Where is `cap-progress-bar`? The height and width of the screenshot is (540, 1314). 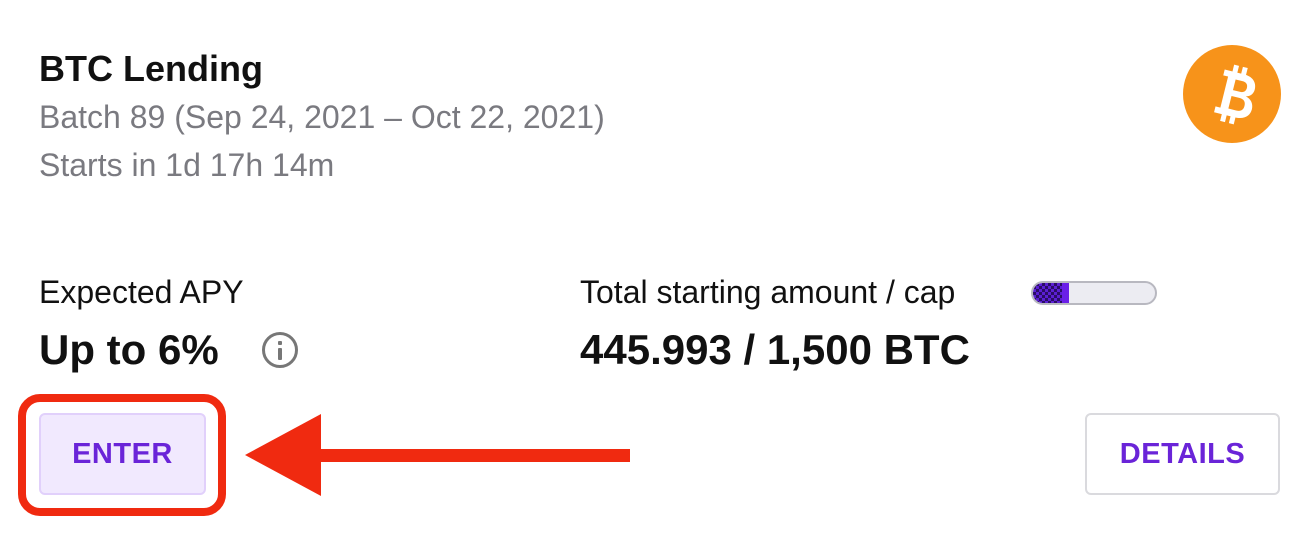 cap-progress-bar is located at coordinates (1094, 293).